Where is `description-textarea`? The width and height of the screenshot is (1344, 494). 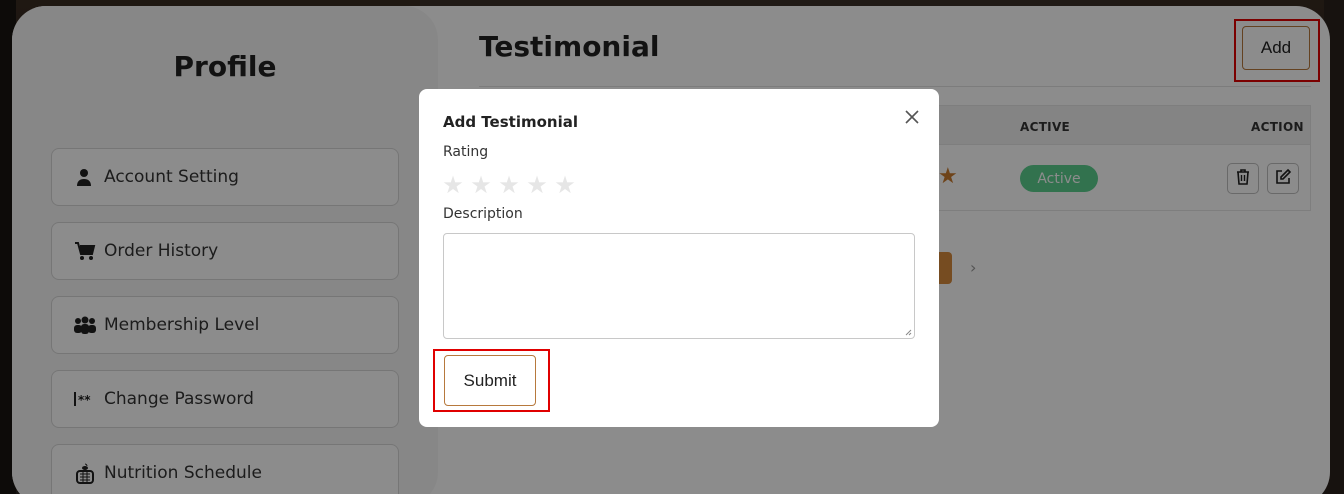 description-textarea is located at coordinates (679, 286).